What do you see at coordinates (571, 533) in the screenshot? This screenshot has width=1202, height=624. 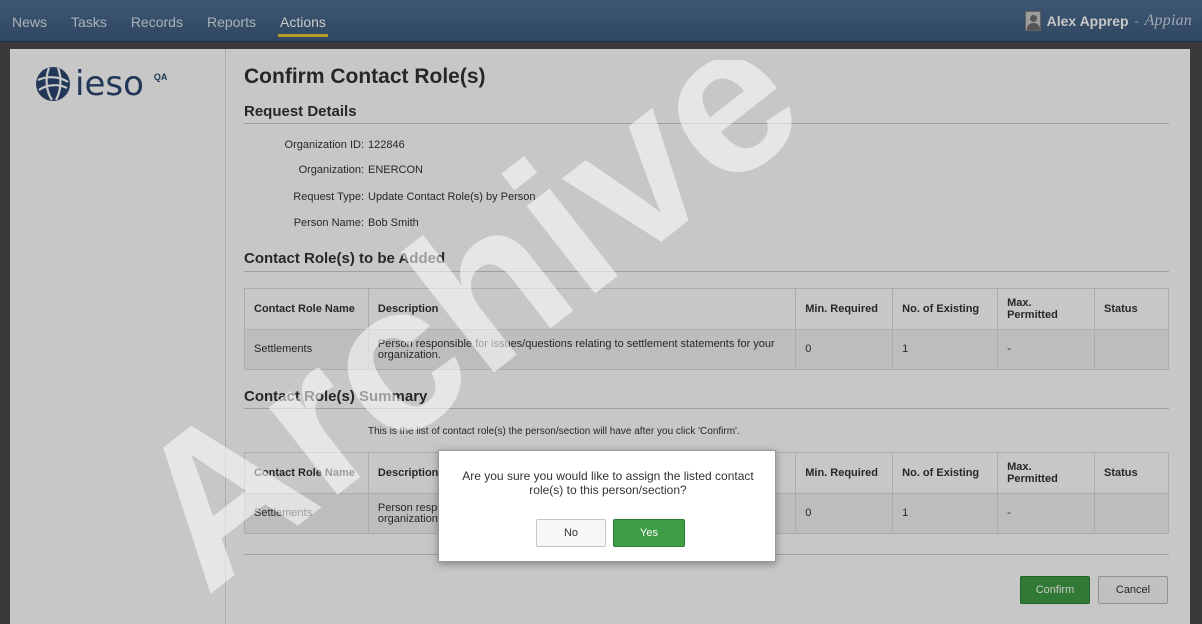 I see `no-button: No` at bounding box center [571, 533].